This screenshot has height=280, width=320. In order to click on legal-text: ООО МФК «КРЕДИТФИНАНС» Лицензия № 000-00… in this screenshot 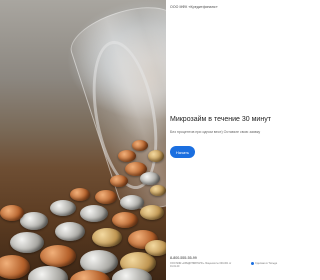, I will do `click(201, 265)`.